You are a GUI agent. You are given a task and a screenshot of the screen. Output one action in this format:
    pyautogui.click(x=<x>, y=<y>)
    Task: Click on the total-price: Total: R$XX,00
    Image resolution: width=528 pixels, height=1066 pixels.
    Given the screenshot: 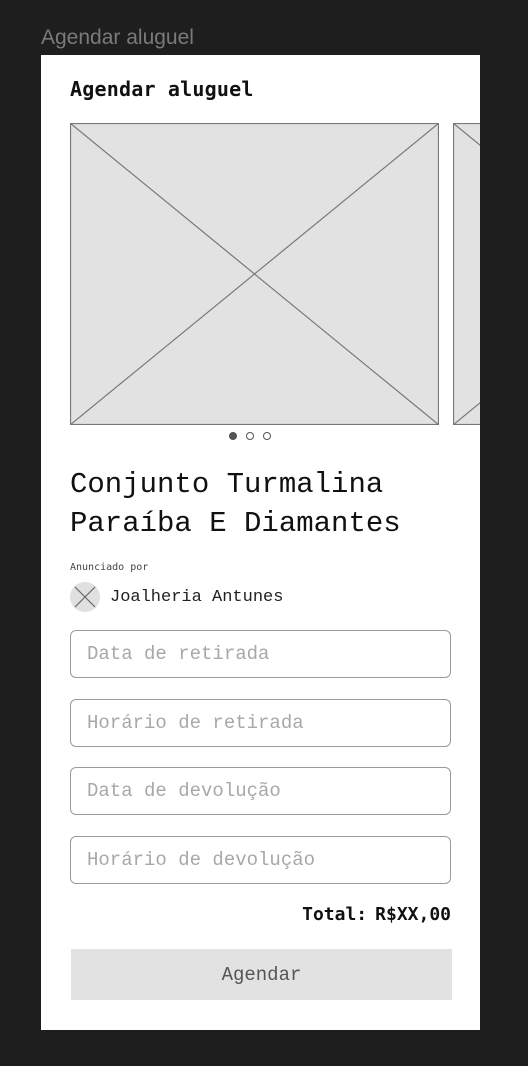 What is the action you would take?
    pyautogui.click(x=376, y=914)
    